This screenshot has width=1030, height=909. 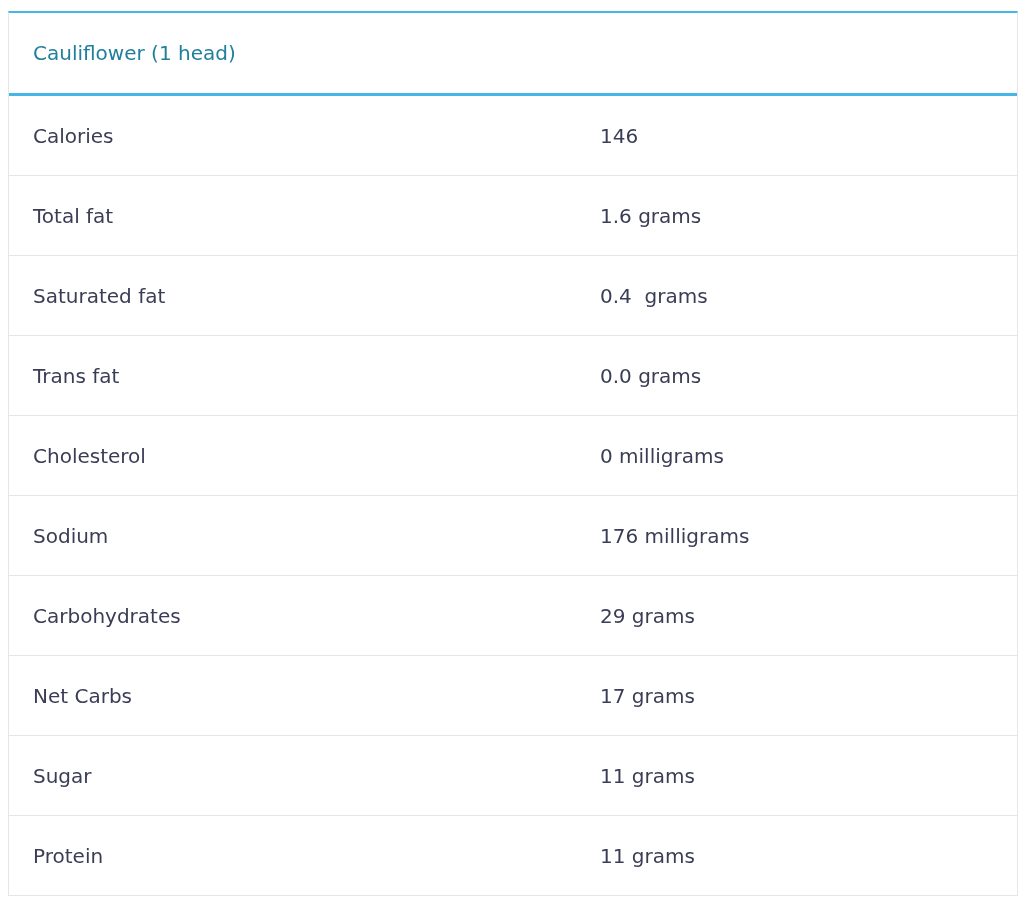 I want to click on table-title: Cauliflower (1 head), so click(x=134, y=53).